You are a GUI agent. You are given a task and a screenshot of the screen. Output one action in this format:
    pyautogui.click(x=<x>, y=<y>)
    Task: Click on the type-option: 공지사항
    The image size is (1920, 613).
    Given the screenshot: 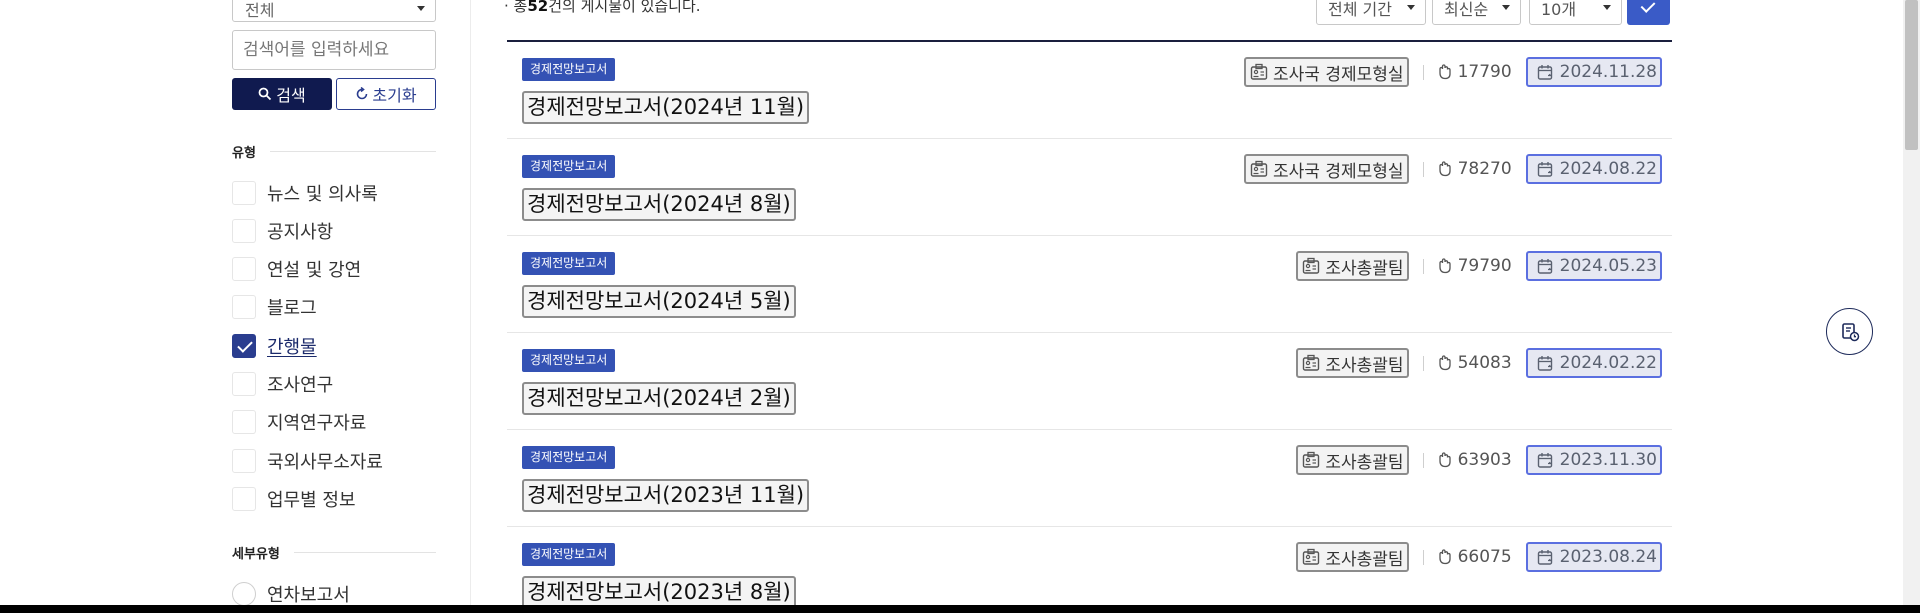 What is the action you would take?
    pyautogui.click(x=282, y=231)
    